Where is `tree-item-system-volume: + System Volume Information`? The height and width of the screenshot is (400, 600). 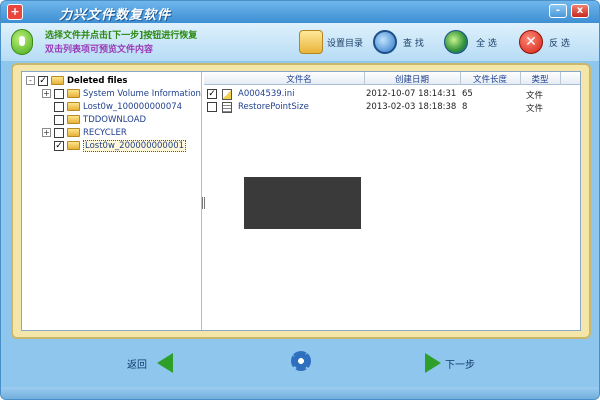
tree-item-system-volume: + System Volume Information is located at coordinates (121, 93).